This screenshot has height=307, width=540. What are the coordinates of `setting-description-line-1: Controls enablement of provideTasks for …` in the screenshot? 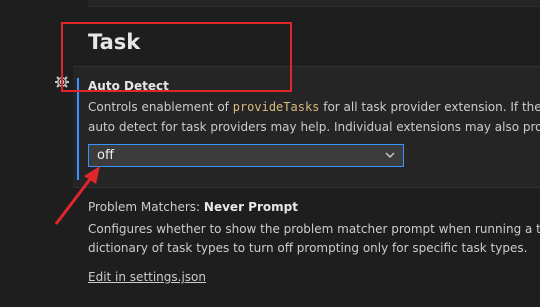 It's located at (314, 107).